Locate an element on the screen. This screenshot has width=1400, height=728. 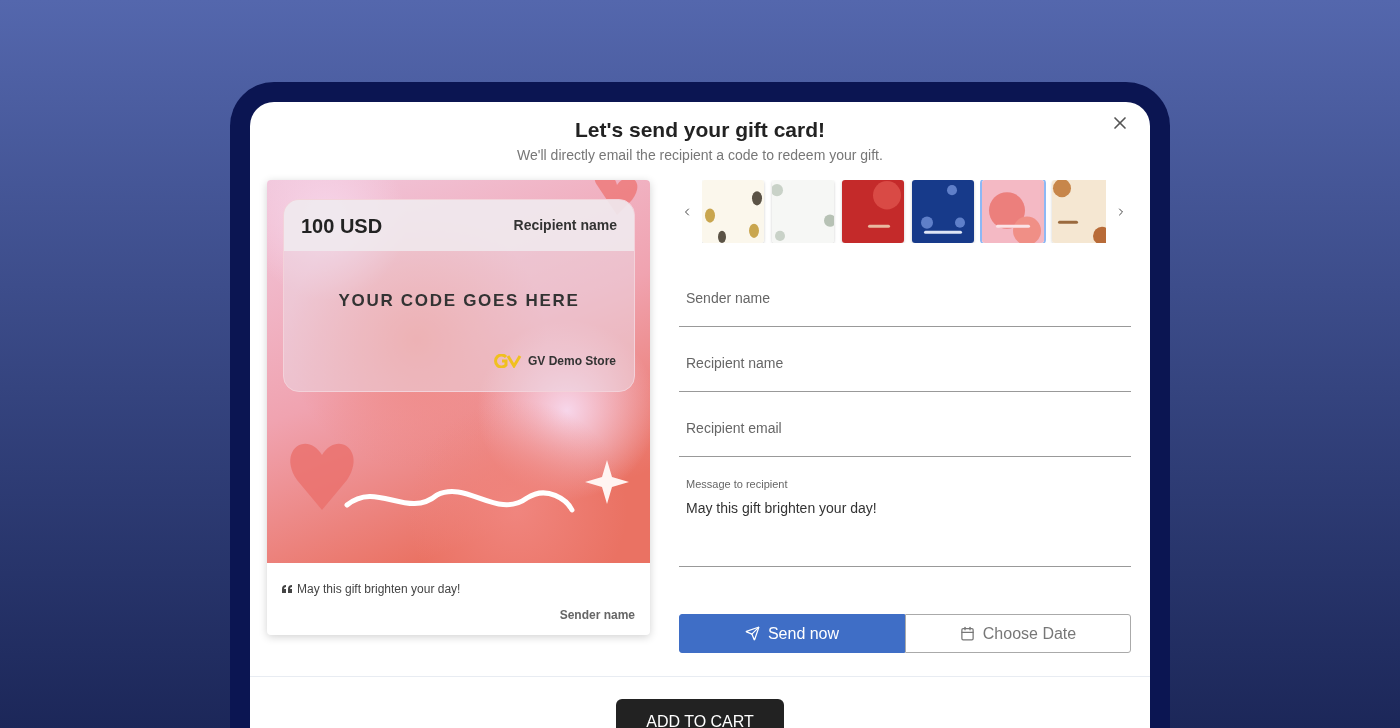
text-field: Sender name is located at coordinates (905, 294).